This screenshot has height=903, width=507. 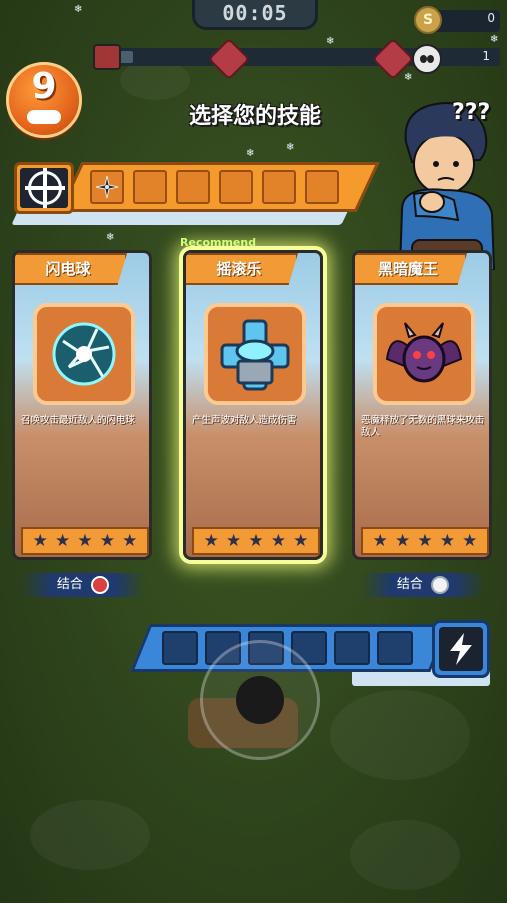 What do you see at coordinates (471, 112) in the screenshot?
I see `thinking-marks: ???` at bounding box center [471, 112].